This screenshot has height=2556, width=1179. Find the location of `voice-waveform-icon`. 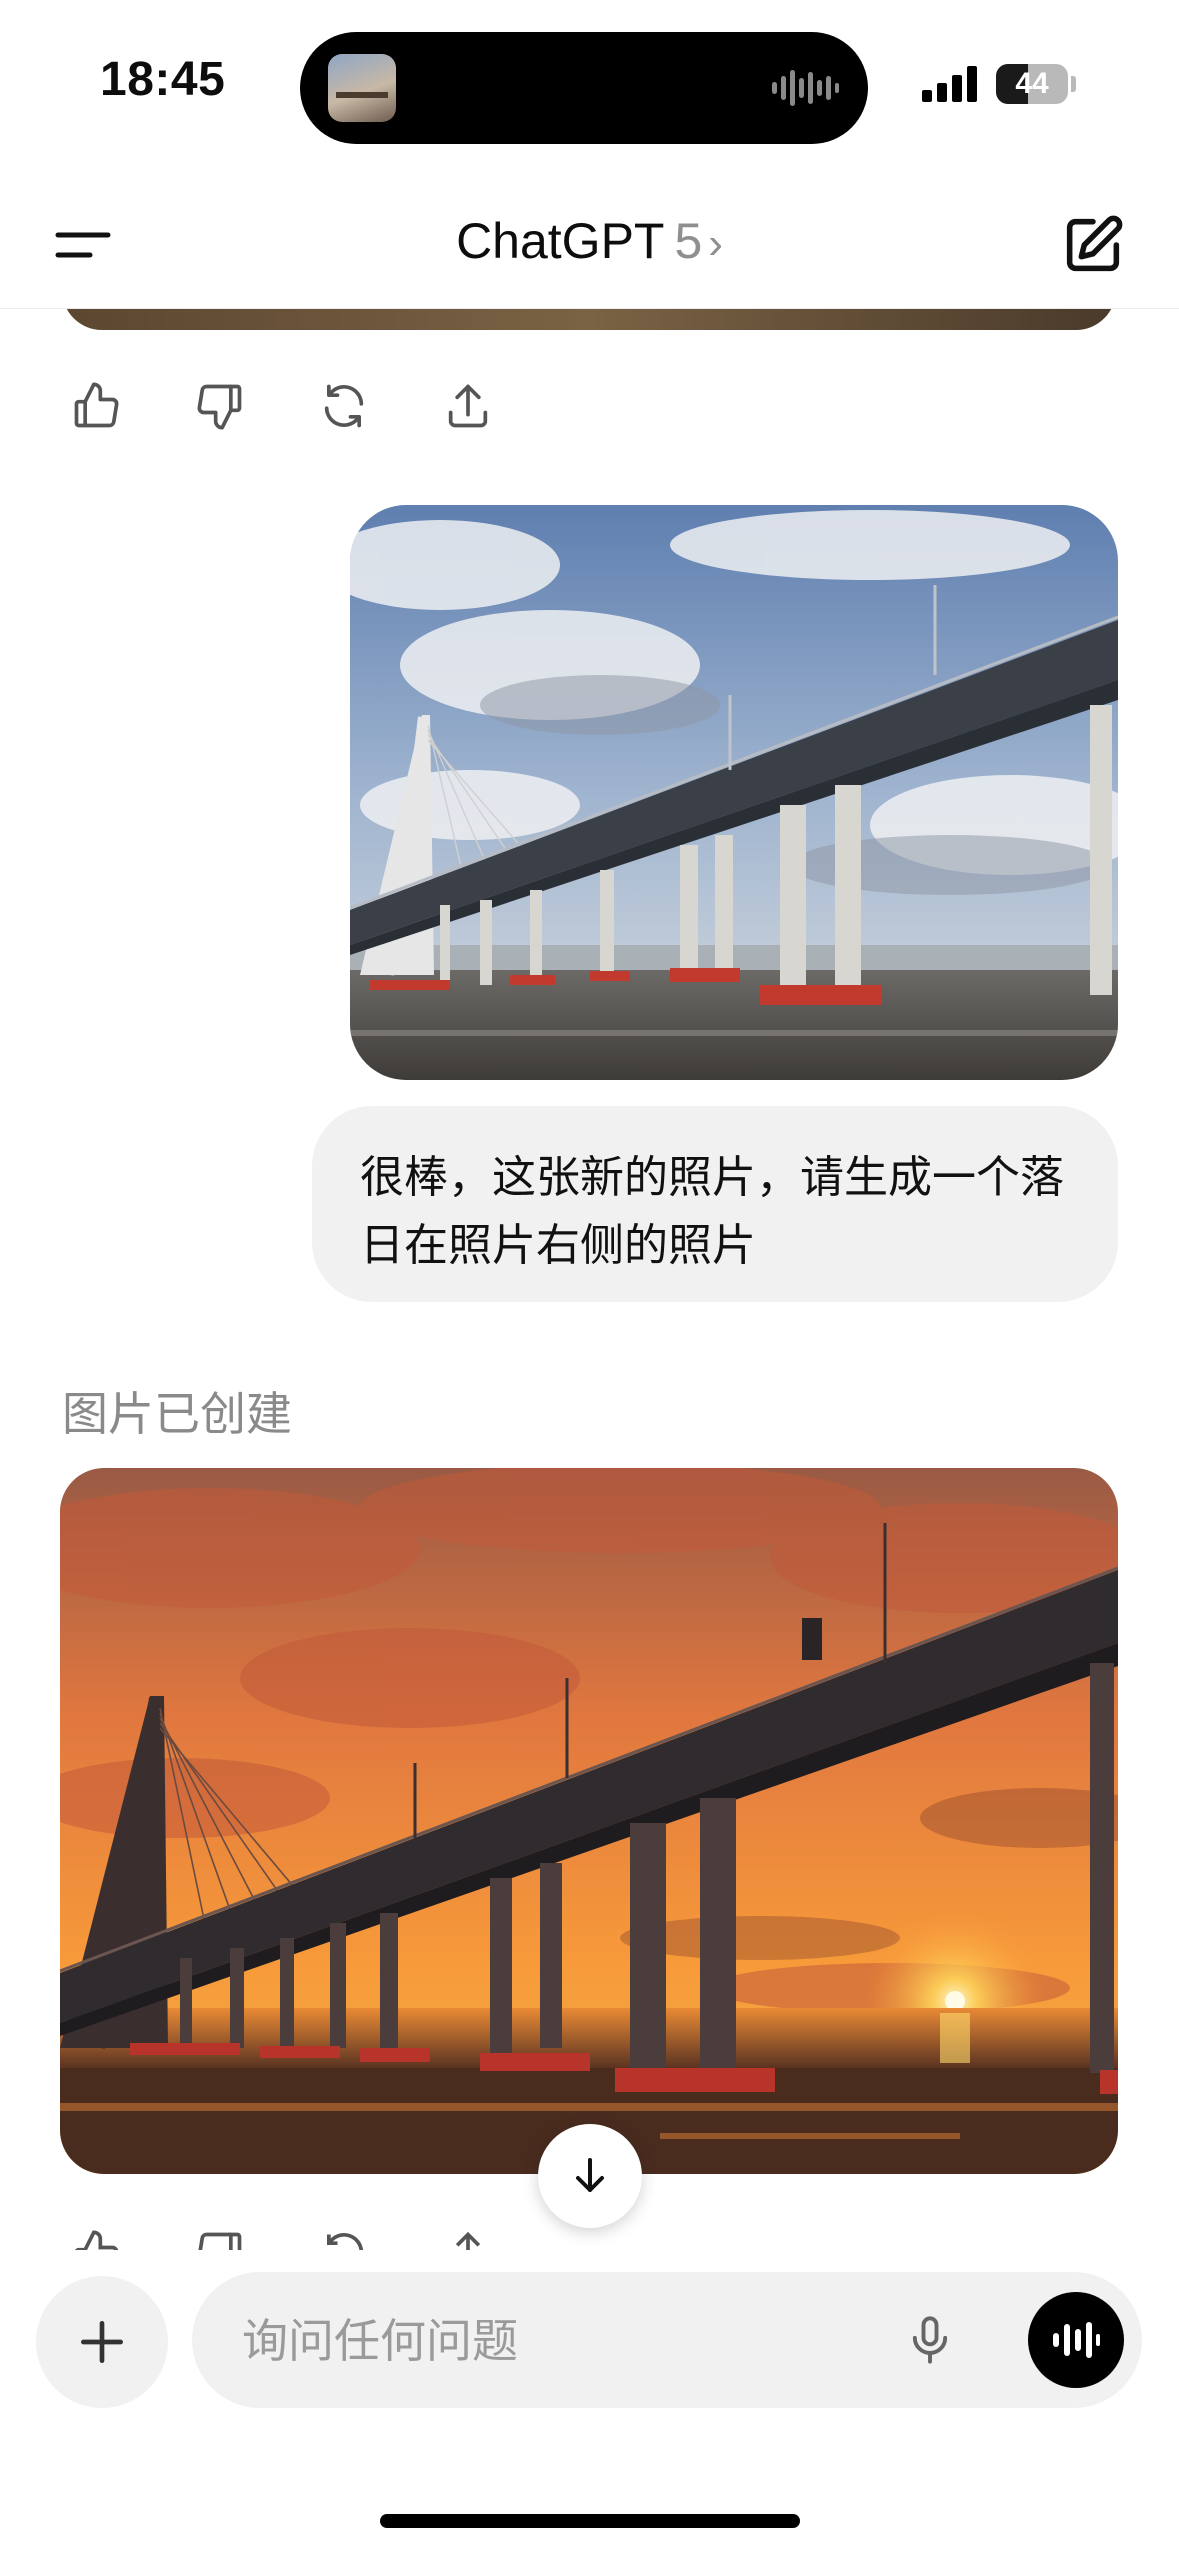

voice-waveform-icon is located at coordinates (1076, 2340).